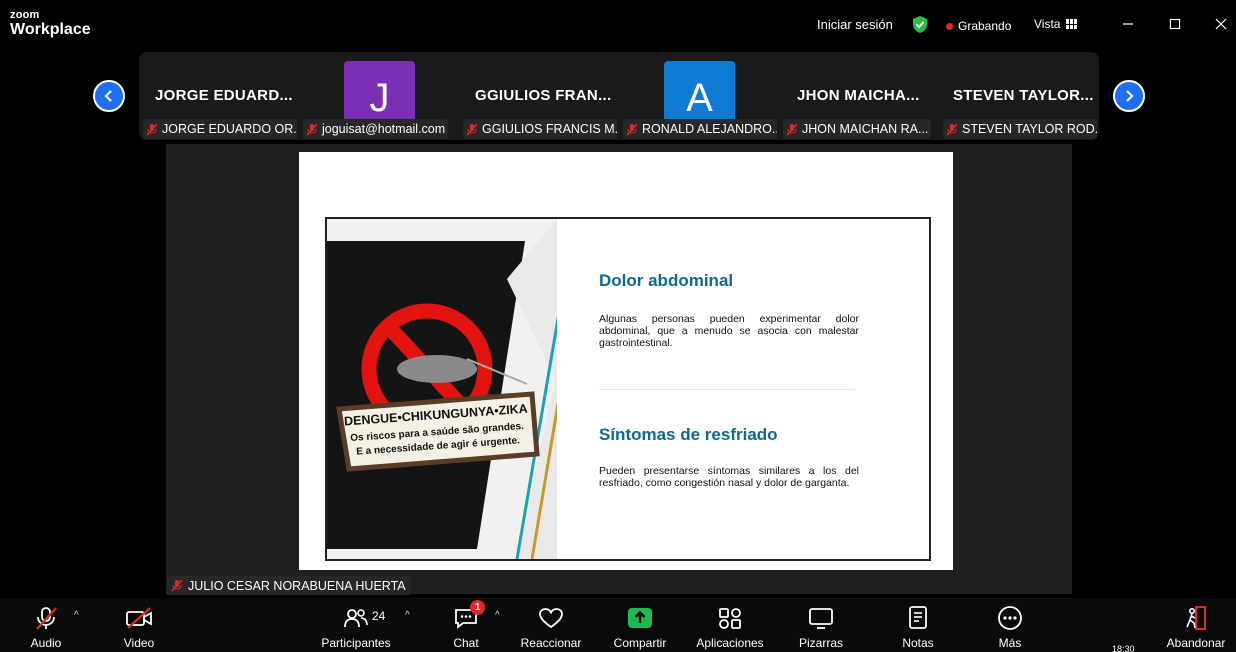 The height and width of the screenshot is (652, 1236). I want to click on grid-view-icon, so click(1072, 24).